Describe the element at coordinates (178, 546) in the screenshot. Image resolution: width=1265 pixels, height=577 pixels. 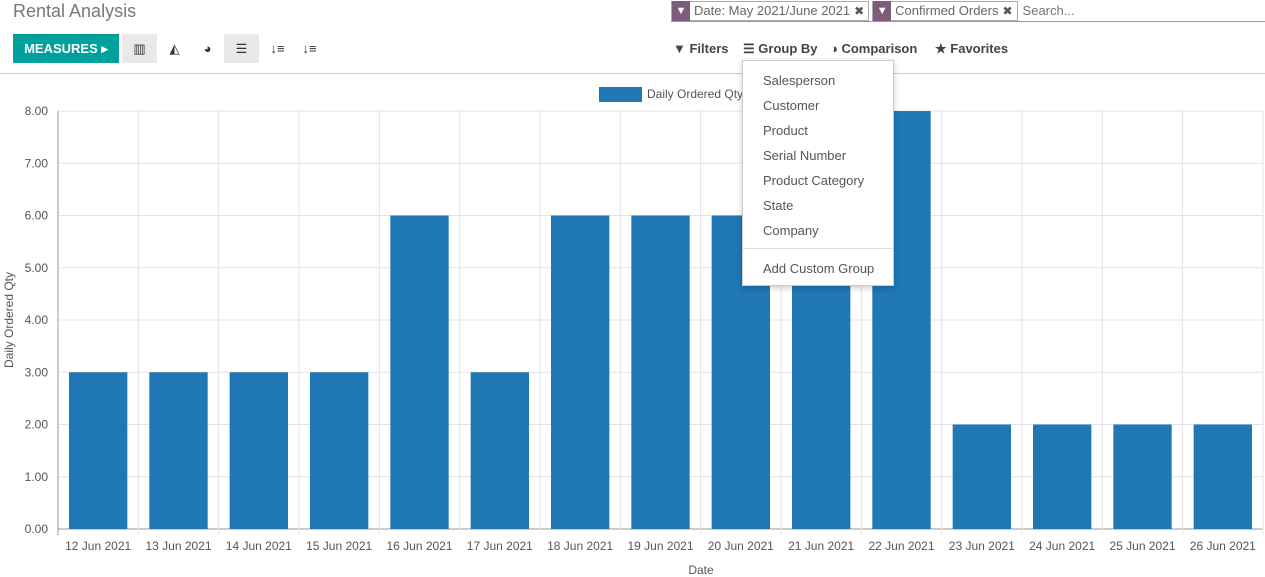
I see `x-tick-label: 13 Jun 2021` at that location.